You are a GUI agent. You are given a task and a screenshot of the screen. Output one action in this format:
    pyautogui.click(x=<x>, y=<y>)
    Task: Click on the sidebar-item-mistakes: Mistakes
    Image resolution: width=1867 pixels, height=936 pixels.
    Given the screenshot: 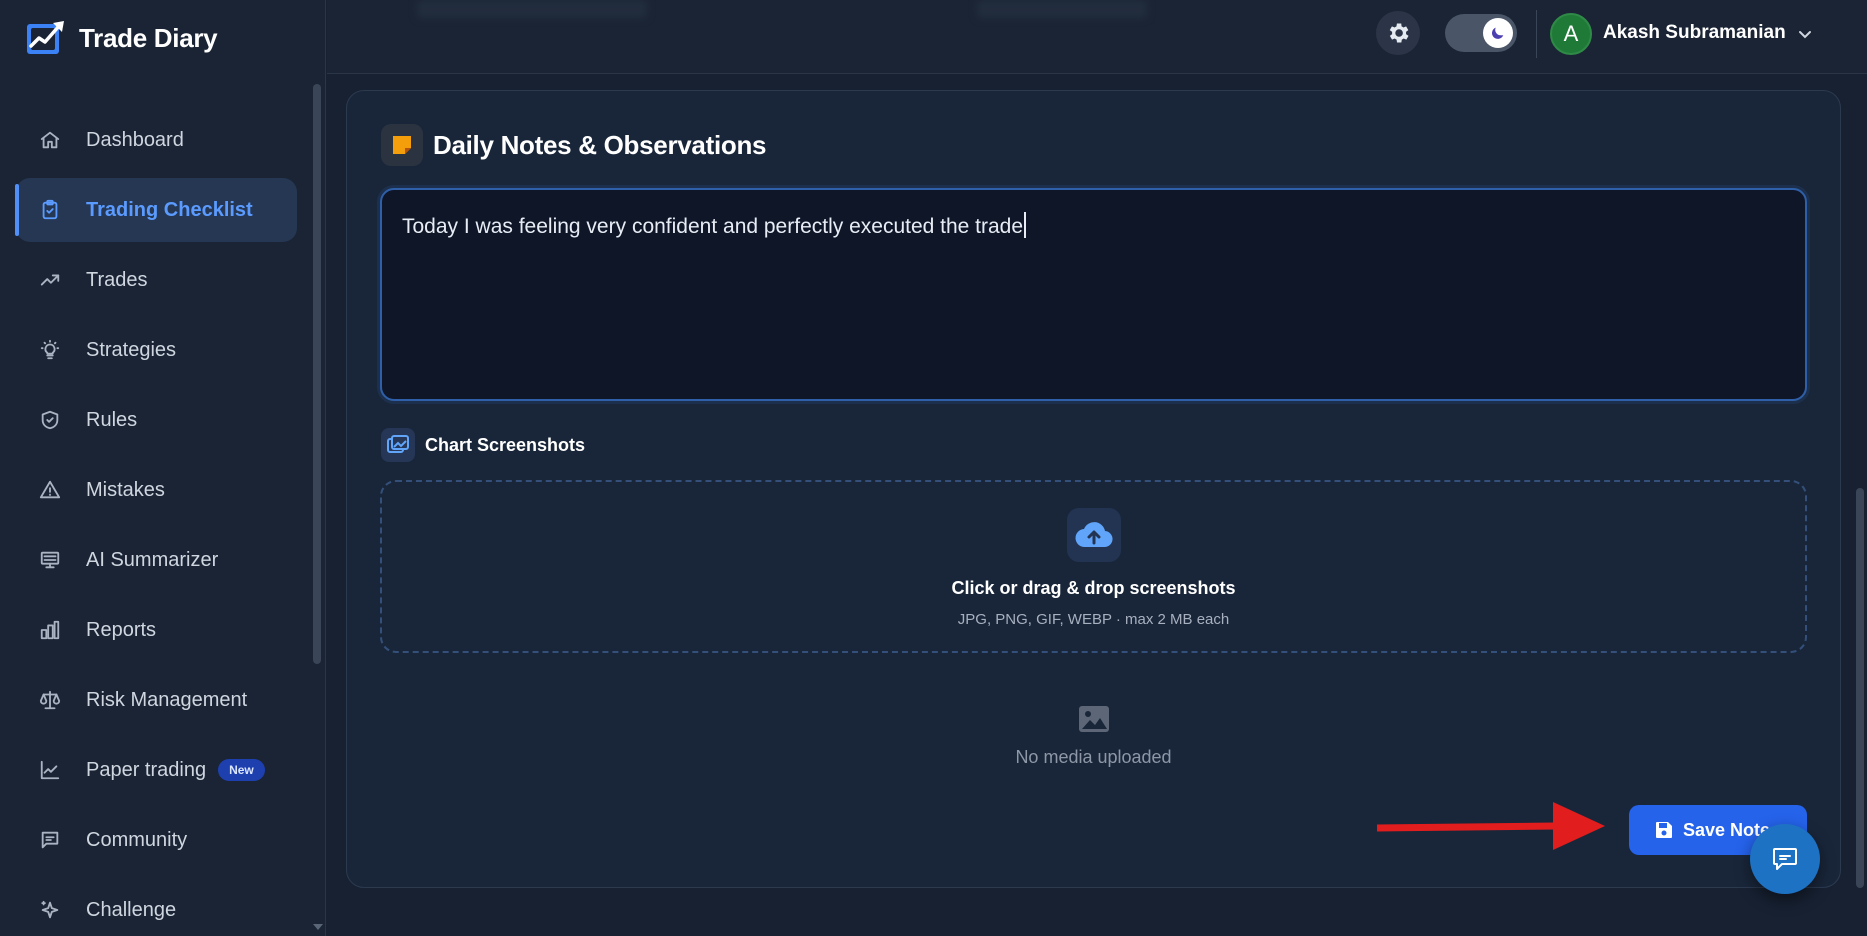 What is the action you would take?
    pyautogui.click(x=156, y=490)
    